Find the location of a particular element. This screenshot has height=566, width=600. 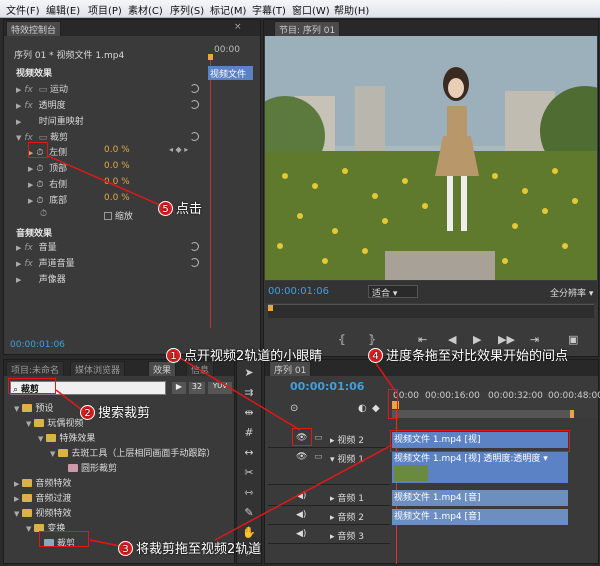

callout-1: 1 点开视频2轨道的小眼睛 is located at coordinates (244, 354).